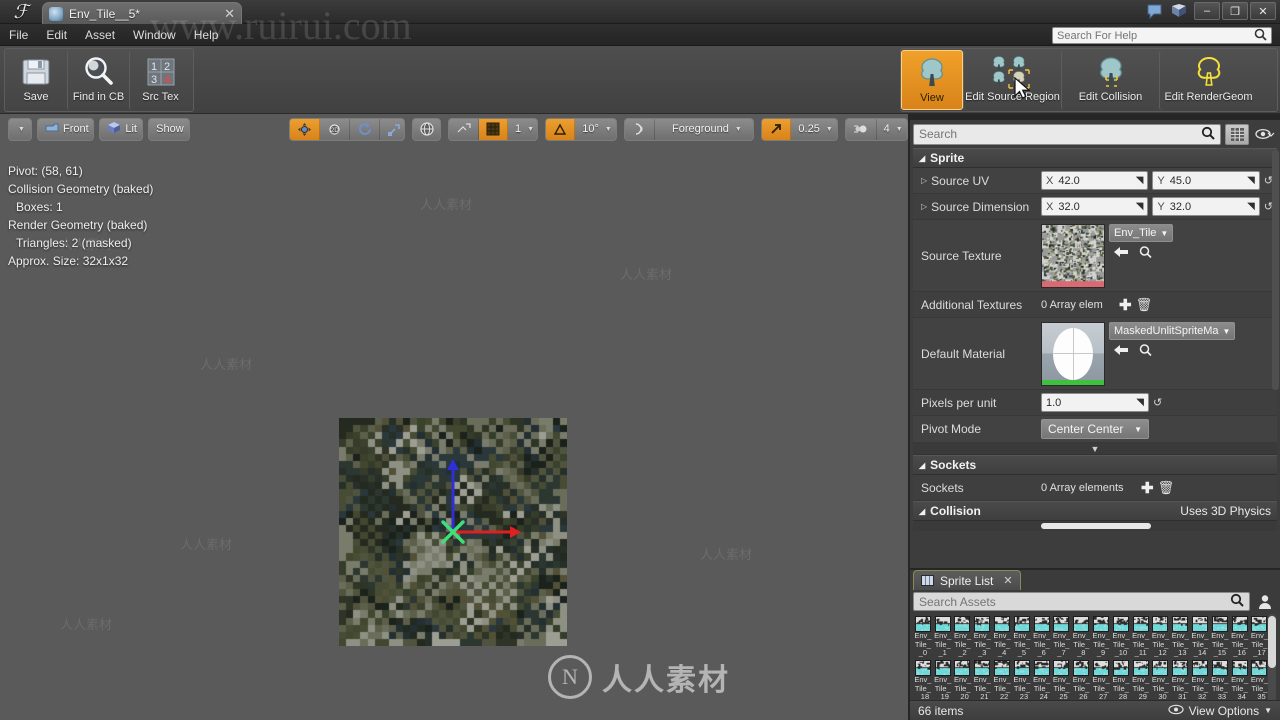 Image resolution: width=1280 pixels, height=720 pixels. Describe the element at coordinates (36, 80) in the screenshot. I see `save-button: Save` at that location.